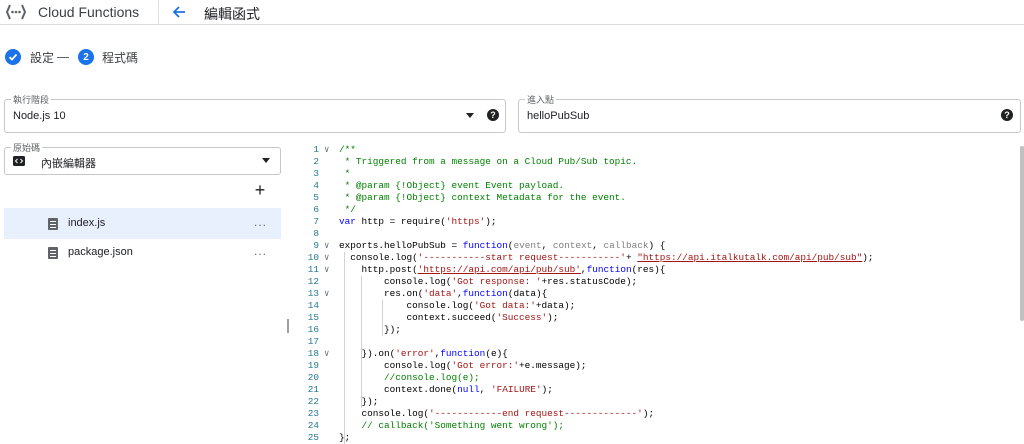 Image resolution: width=1024 pixels, height=444 pixels. What do you see at coordinates (443, 293) in the screenshot?
I see `code-text: res.on('data',function(data){` at bounding box center [443, 293].